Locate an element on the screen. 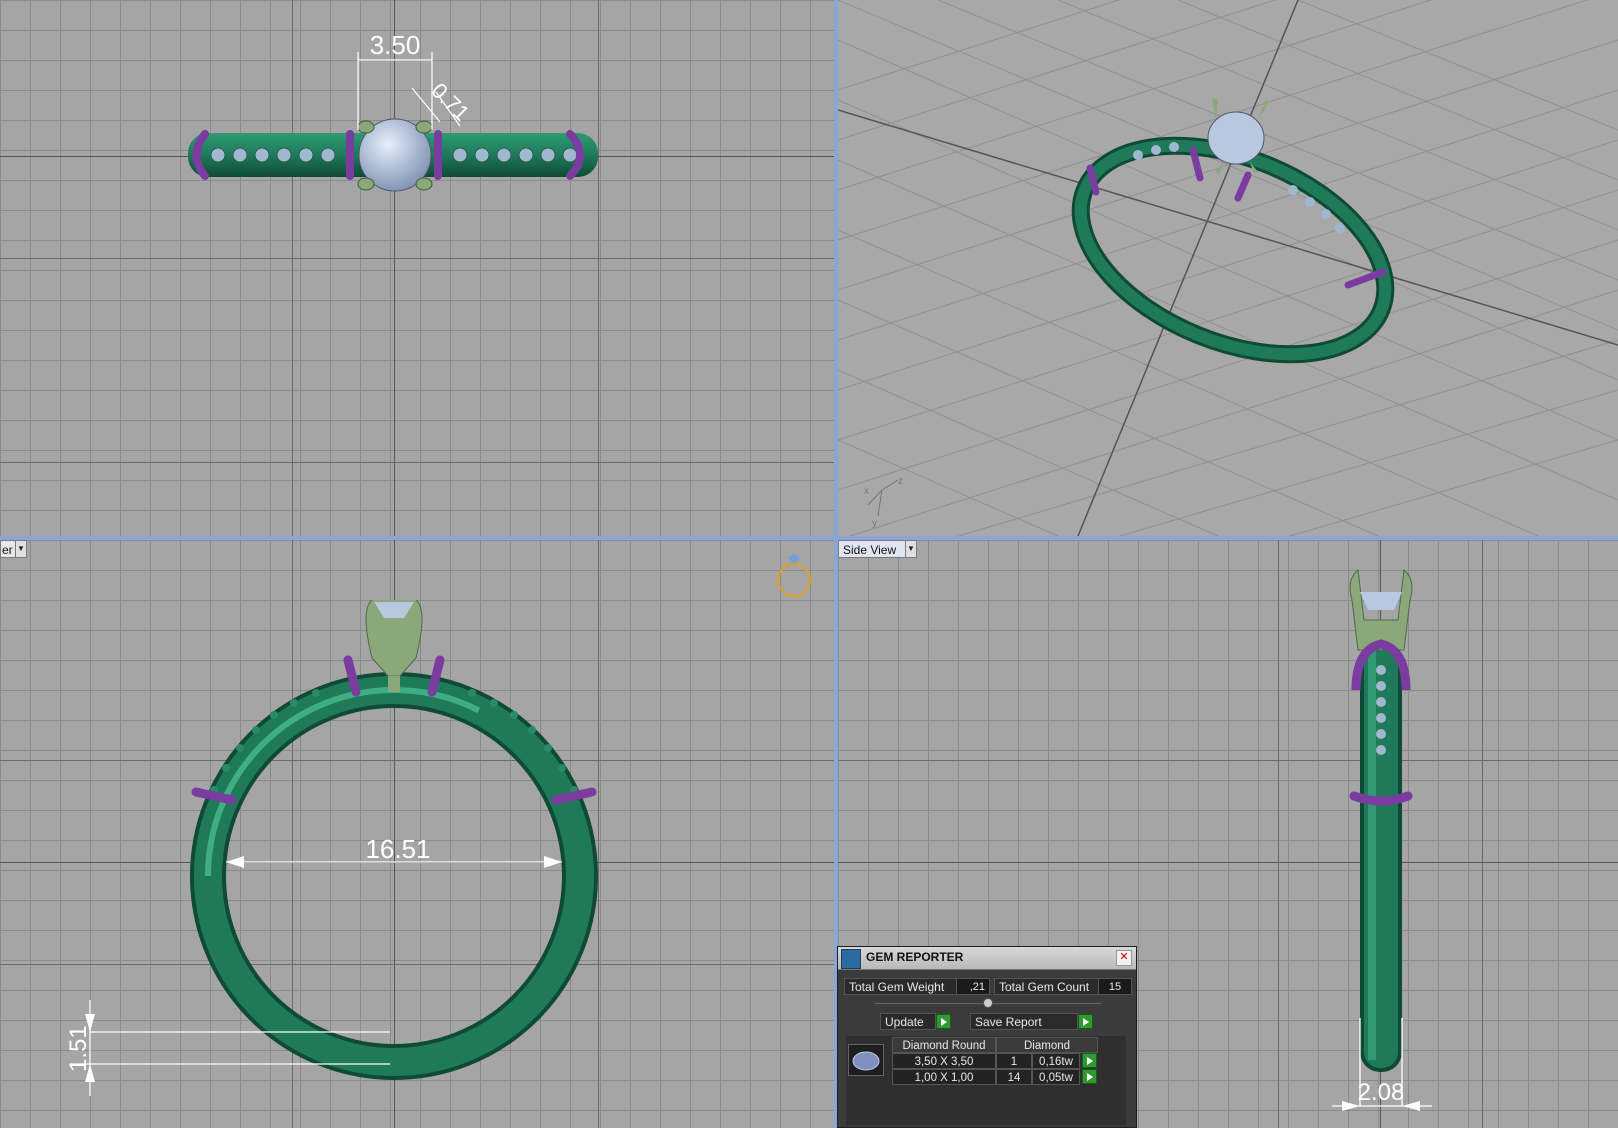 The height and width of the screenshot is (1128, 1618). dim-width-label: 3.50 is located at coordinates (395, 45).